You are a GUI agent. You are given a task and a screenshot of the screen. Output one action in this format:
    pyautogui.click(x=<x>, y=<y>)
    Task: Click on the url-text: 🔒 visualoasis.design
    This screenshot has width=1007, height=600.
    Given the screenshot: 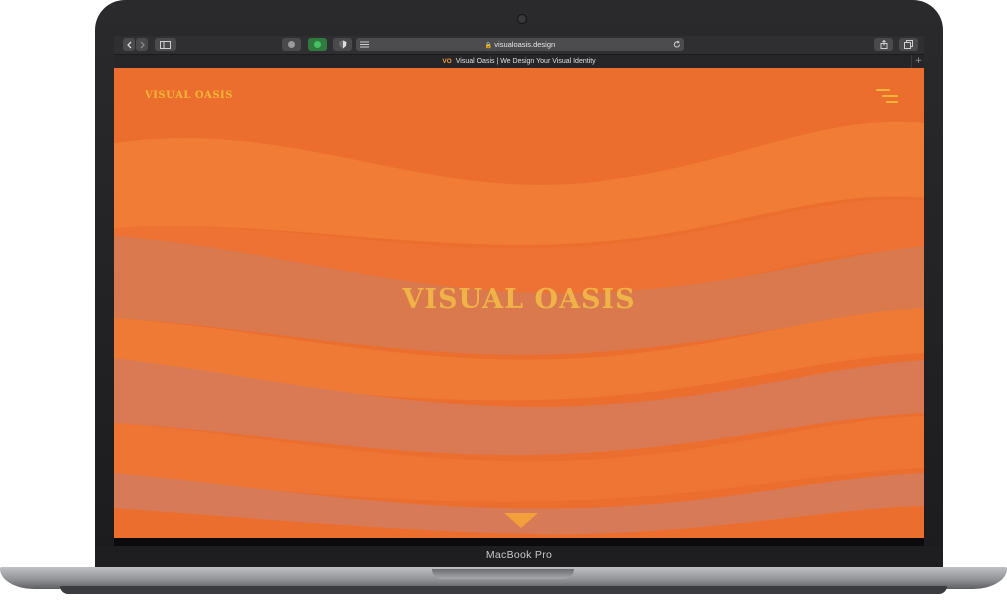 What is the action you would take?
    pyautogui.click(x=520, y=44)
    